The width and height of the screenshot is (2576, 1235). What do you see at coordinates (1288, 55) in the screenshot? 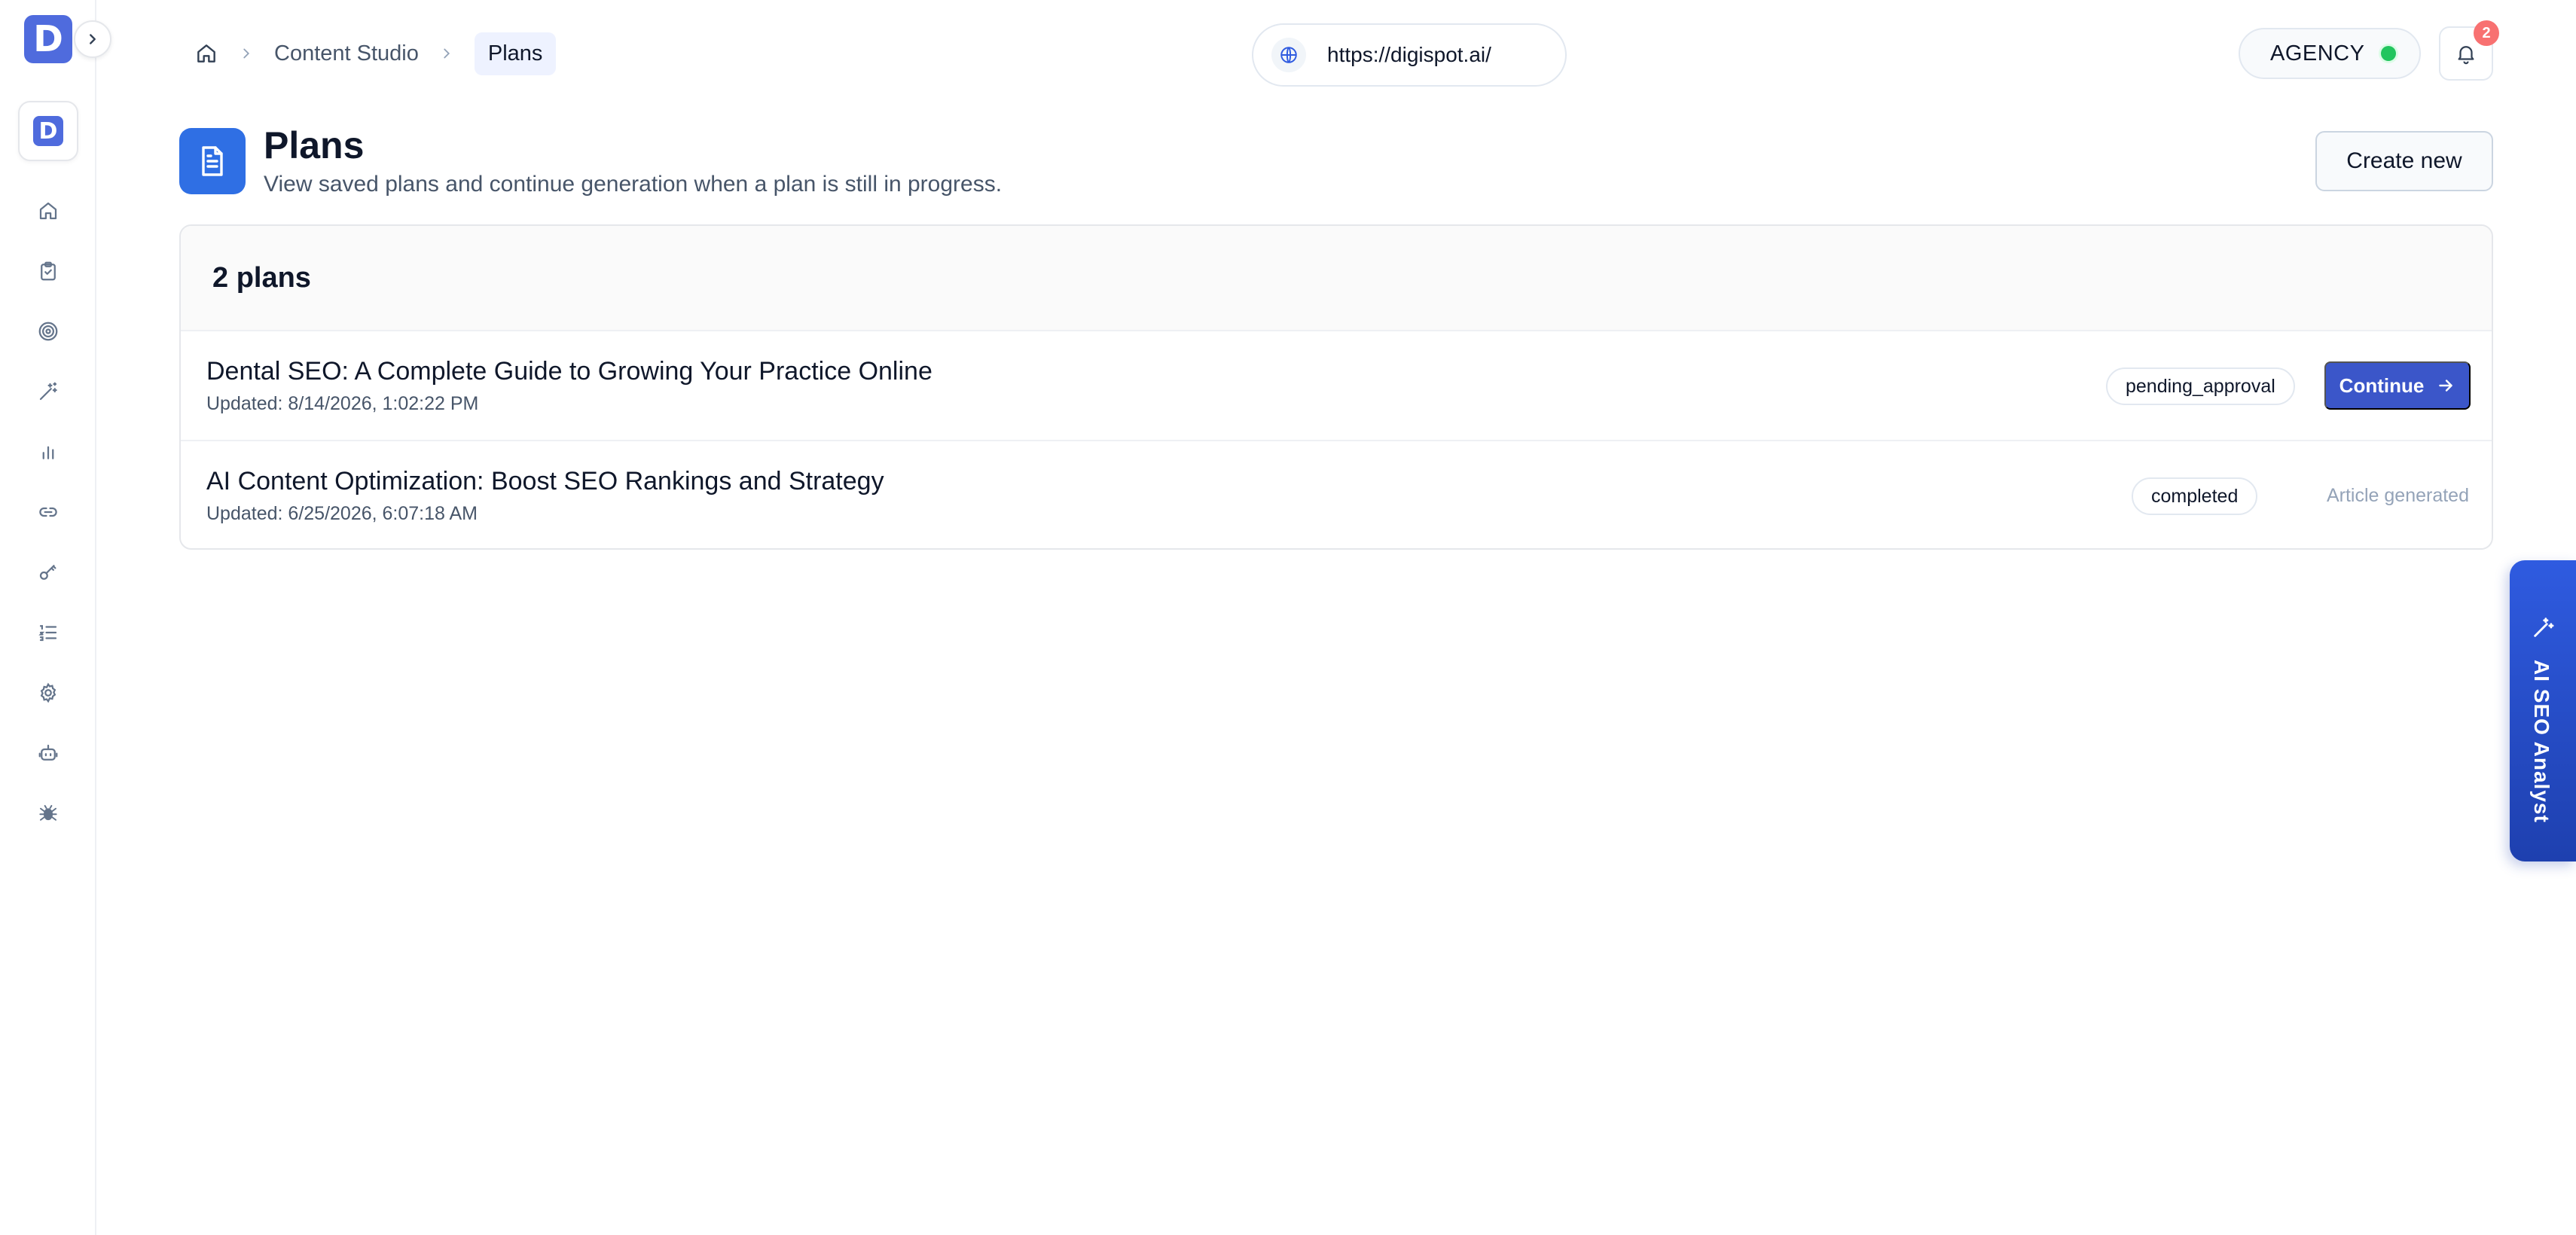
I see `globe-icon` at bounding box center [1288, 55].